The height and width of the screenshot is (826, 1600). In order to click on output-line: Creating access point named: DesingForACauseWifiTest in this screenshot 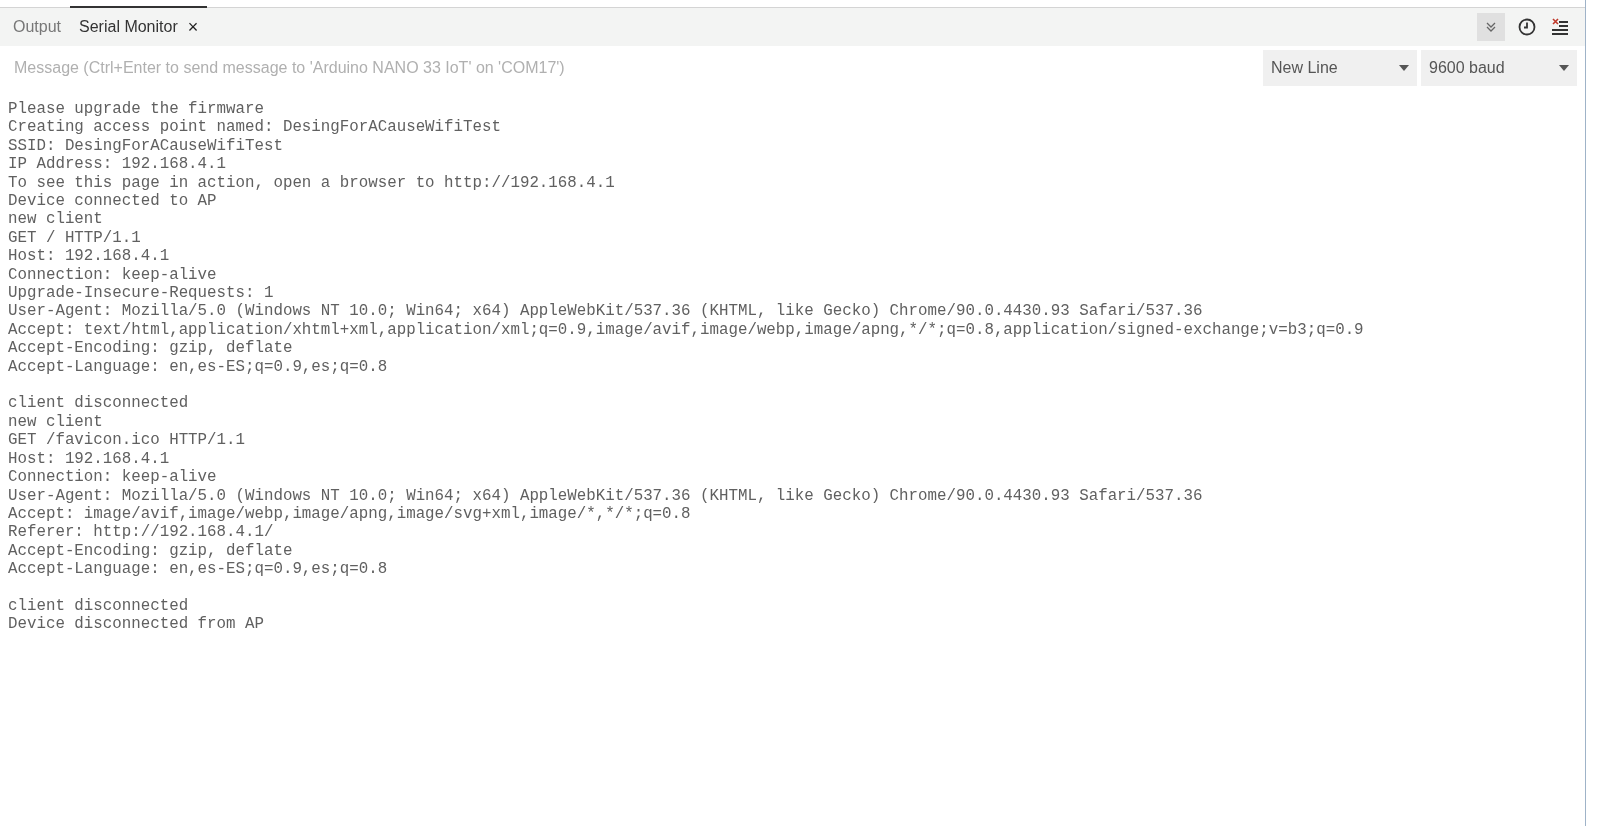, I will do `click(254, 127)`.